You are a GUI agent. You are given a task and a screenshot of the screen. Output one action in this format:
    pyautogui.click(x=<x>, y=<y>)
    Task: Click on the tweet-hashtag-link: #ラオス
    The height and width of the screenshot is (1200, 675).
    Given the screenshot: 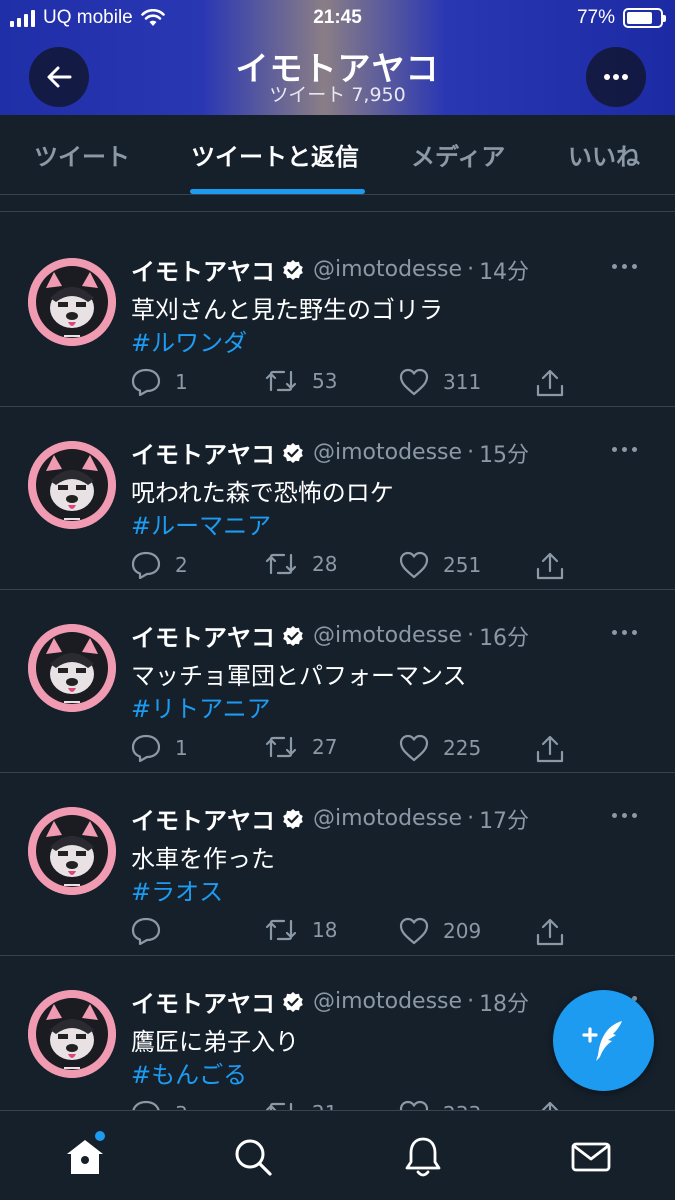 What is the action you would take?
    pyautogui.click(x=177, y=889)
    